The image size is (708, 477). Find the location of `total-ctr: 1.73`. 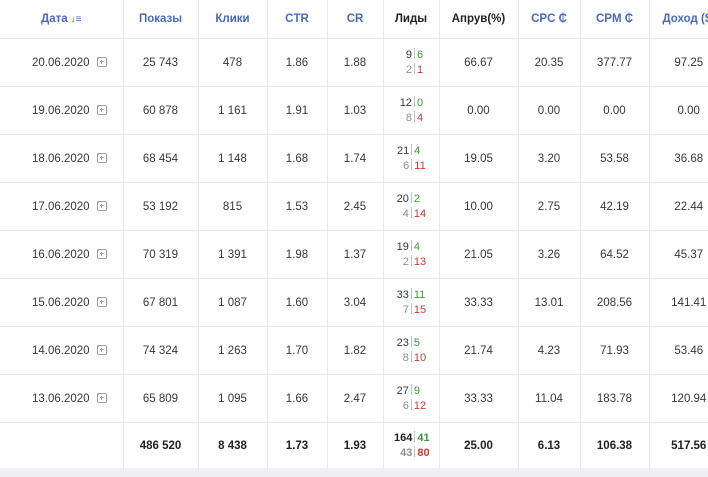

total-ctr: 1.73 is located at coordinates (297, 445).